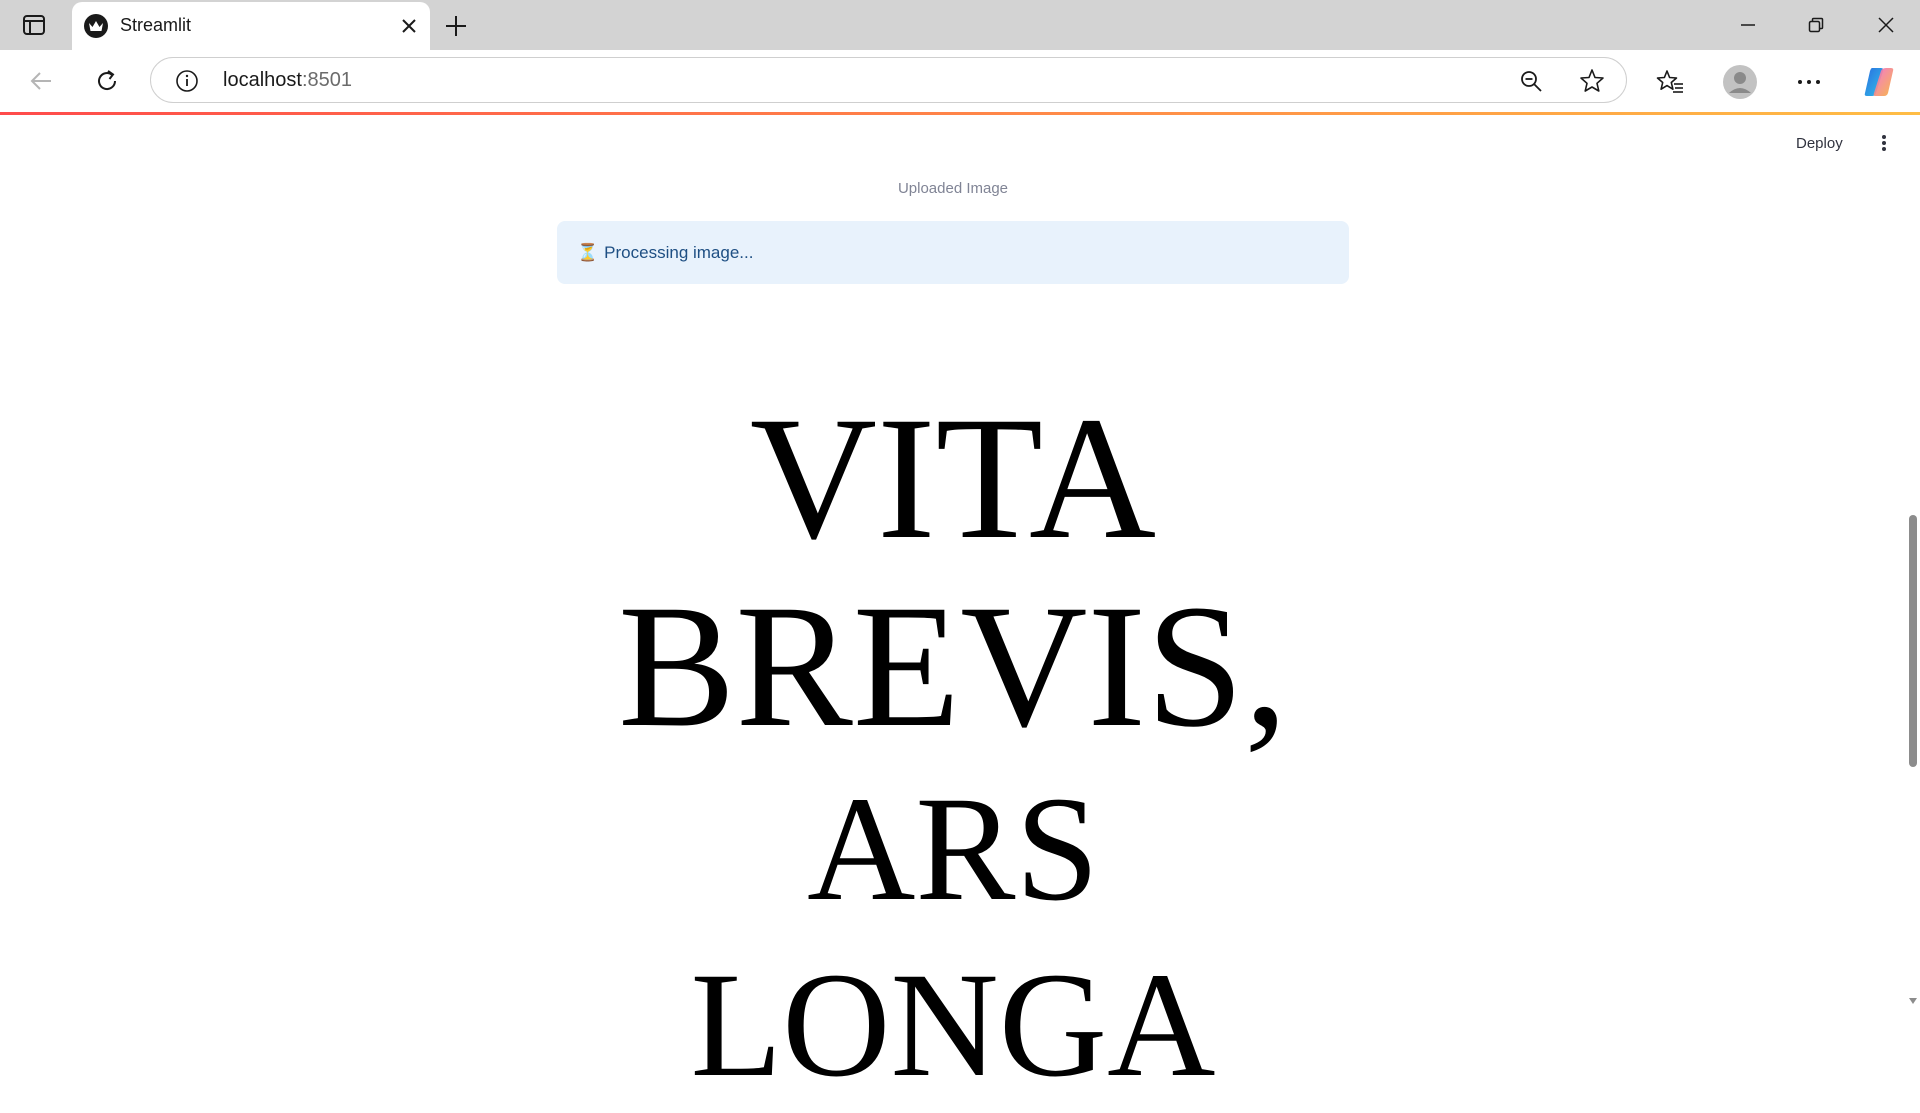  Describe the element at coordinates (107, 81) in the screenshot. I see `reload-icon` at that location.